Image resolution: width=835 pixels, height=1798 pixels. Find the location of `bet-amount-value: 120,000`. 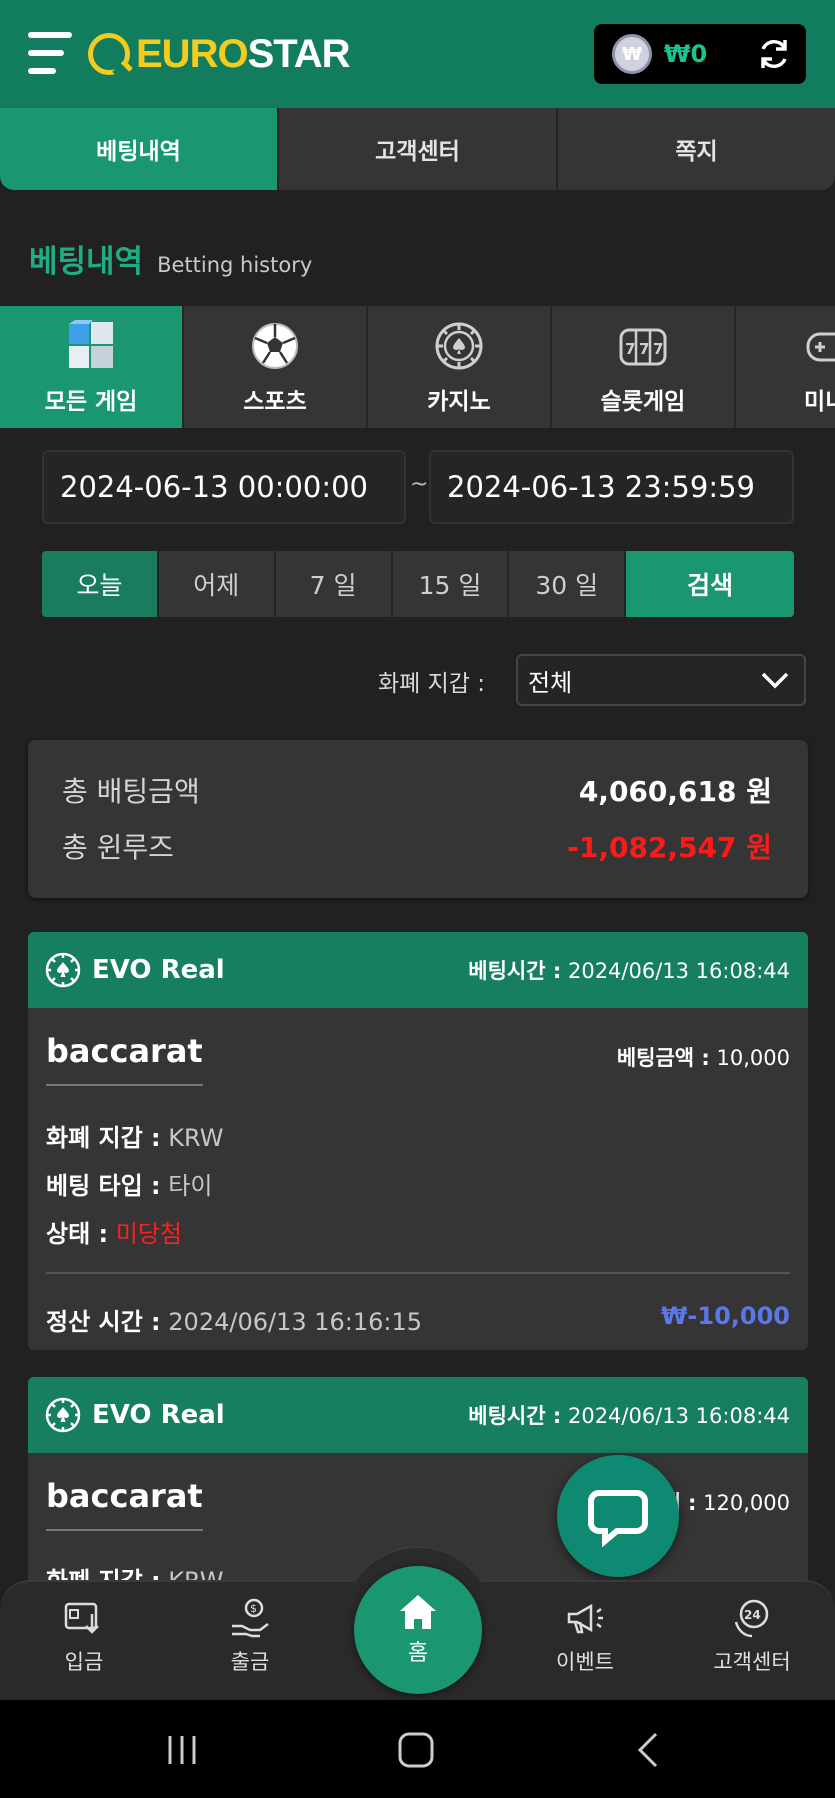

bet-amount-value: 120,000 is located at coordinates (746, 1503).